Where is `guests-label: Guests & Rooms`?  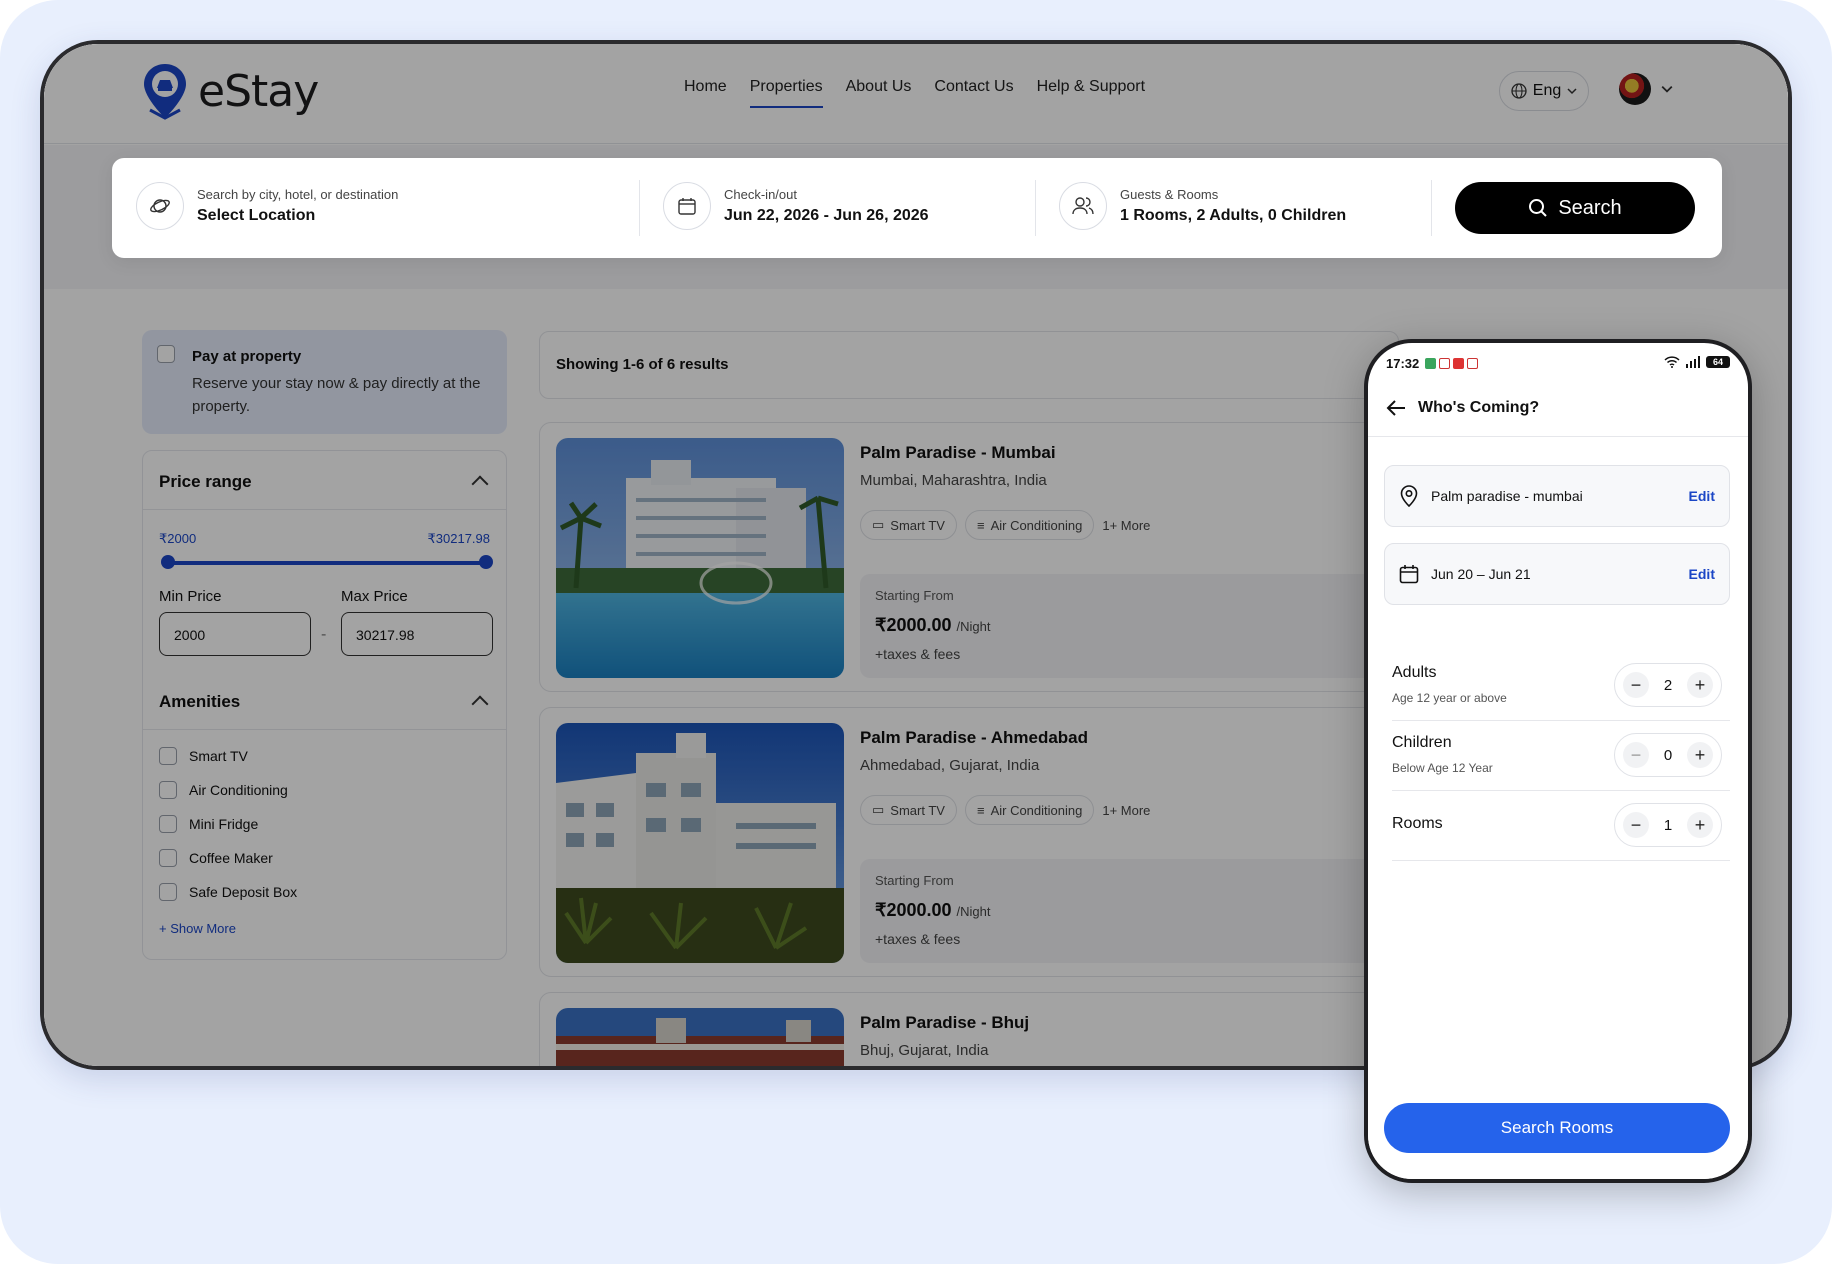
guests-label: Guests & Rooms is located at coordinates (1169, 194).